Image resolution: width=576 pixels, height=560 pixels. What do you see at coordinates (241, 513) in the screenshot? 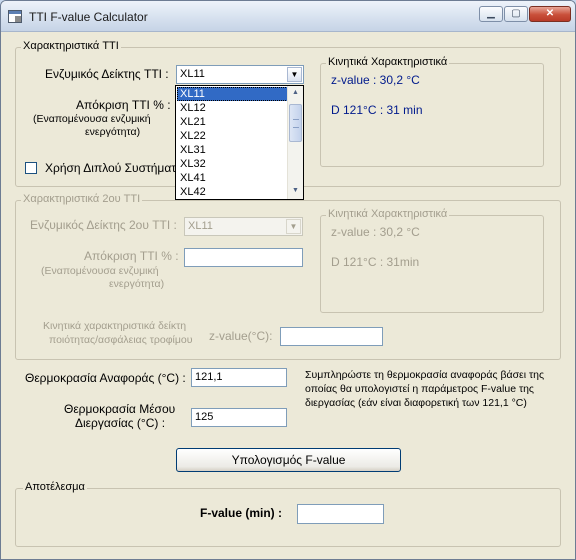
I see `fvalue-label: F-value (min) :` at bounding box center [241, 513].